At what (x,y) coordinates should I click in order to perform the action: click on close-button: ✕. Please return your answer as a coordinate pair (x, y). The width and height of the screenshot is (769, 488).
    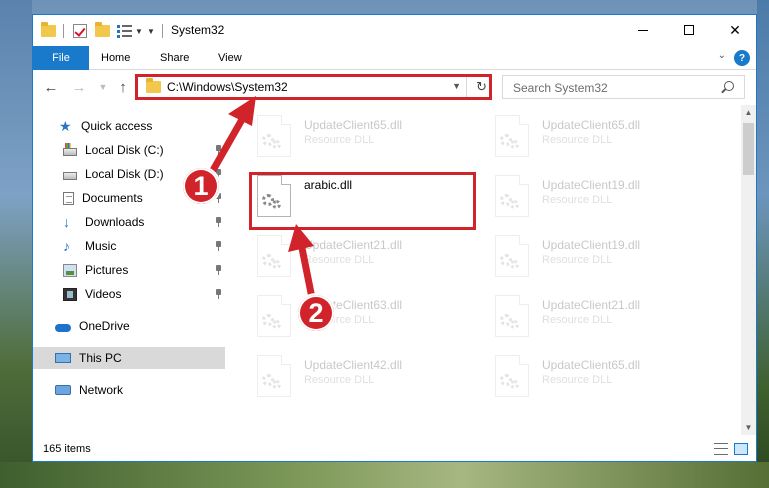
    Looking at the image, I should click on (735, 30).